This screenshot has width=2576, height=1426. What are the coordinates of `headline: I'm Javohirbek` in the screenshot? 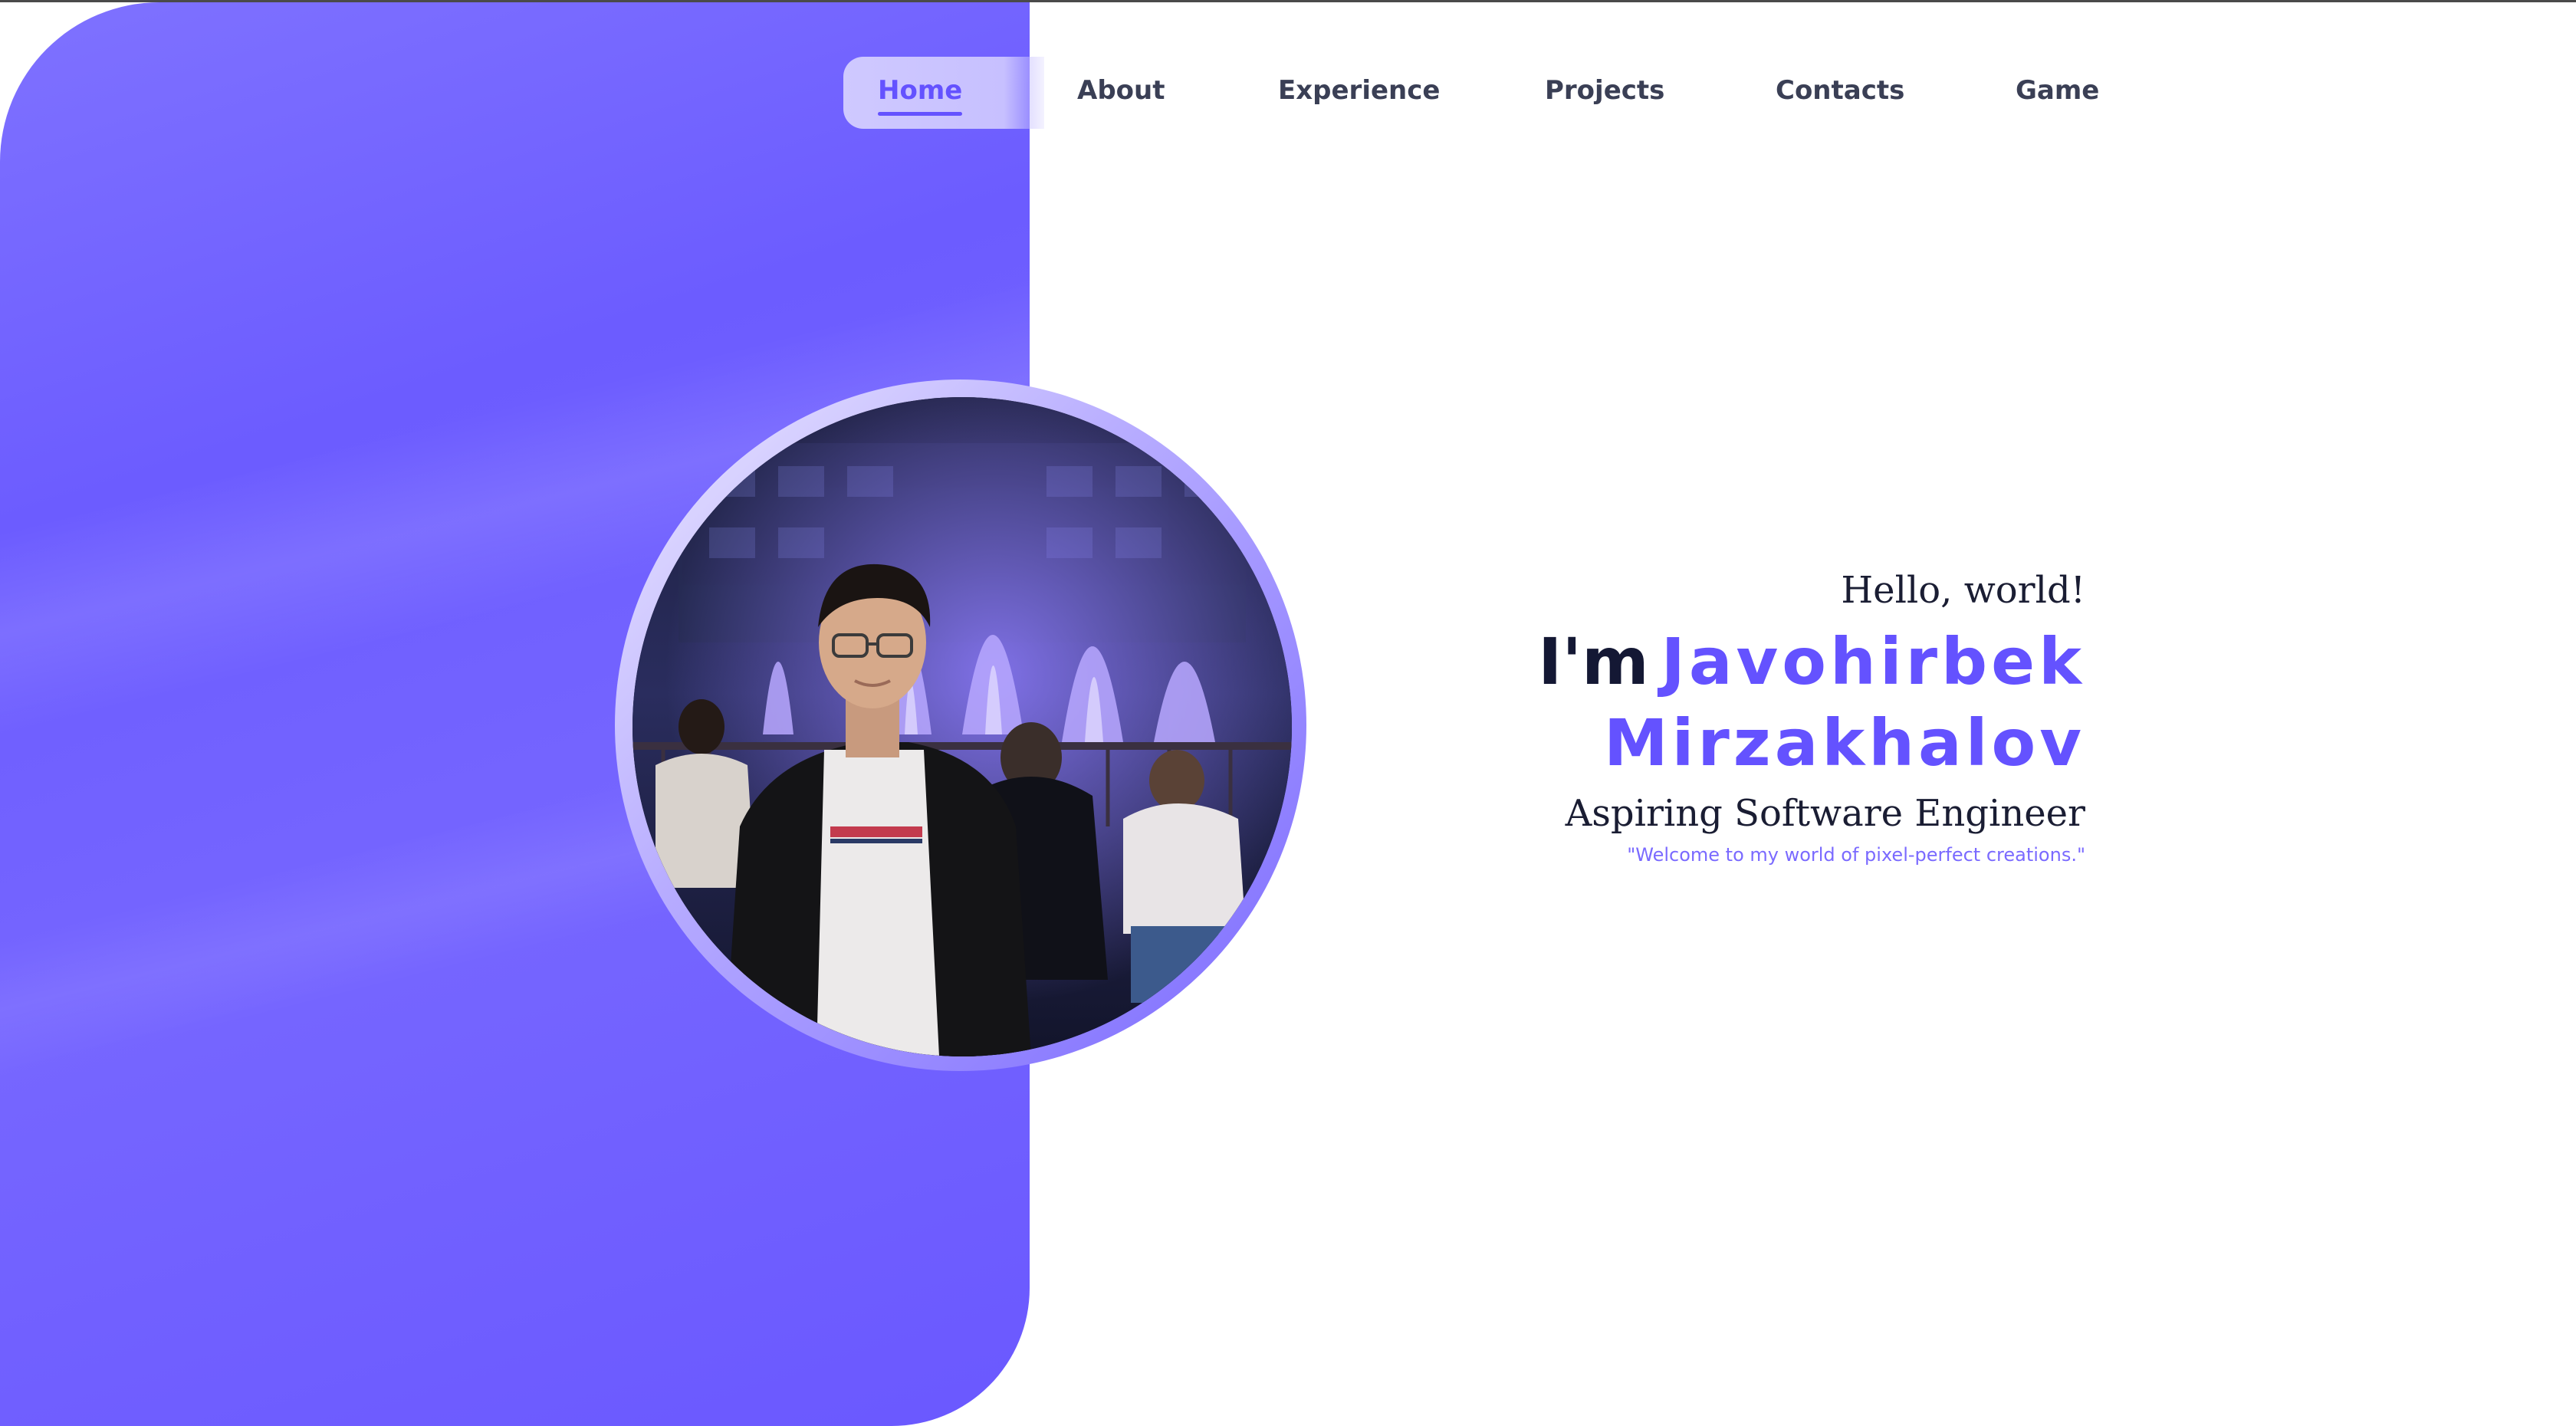 It's located at (1663, 661).